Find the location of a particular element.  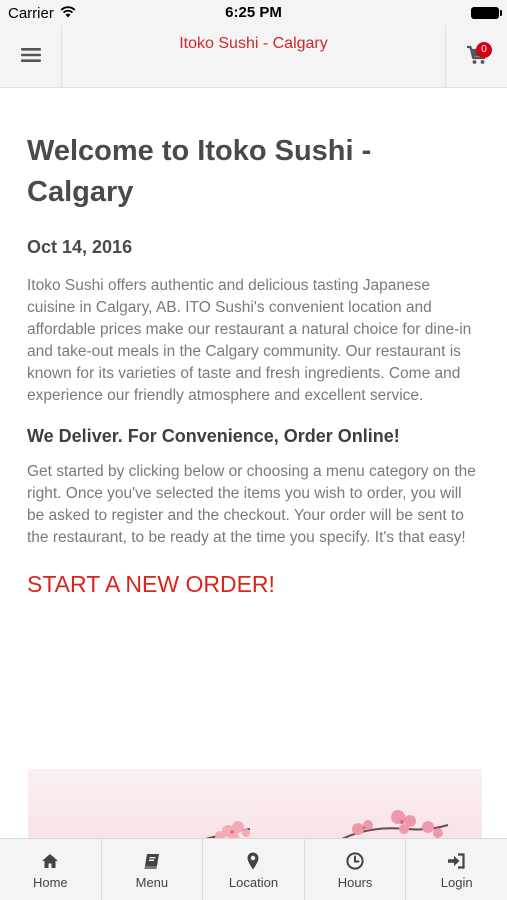

status-bar: Carrier 6:25 PM is located at coordinates (253, 13).